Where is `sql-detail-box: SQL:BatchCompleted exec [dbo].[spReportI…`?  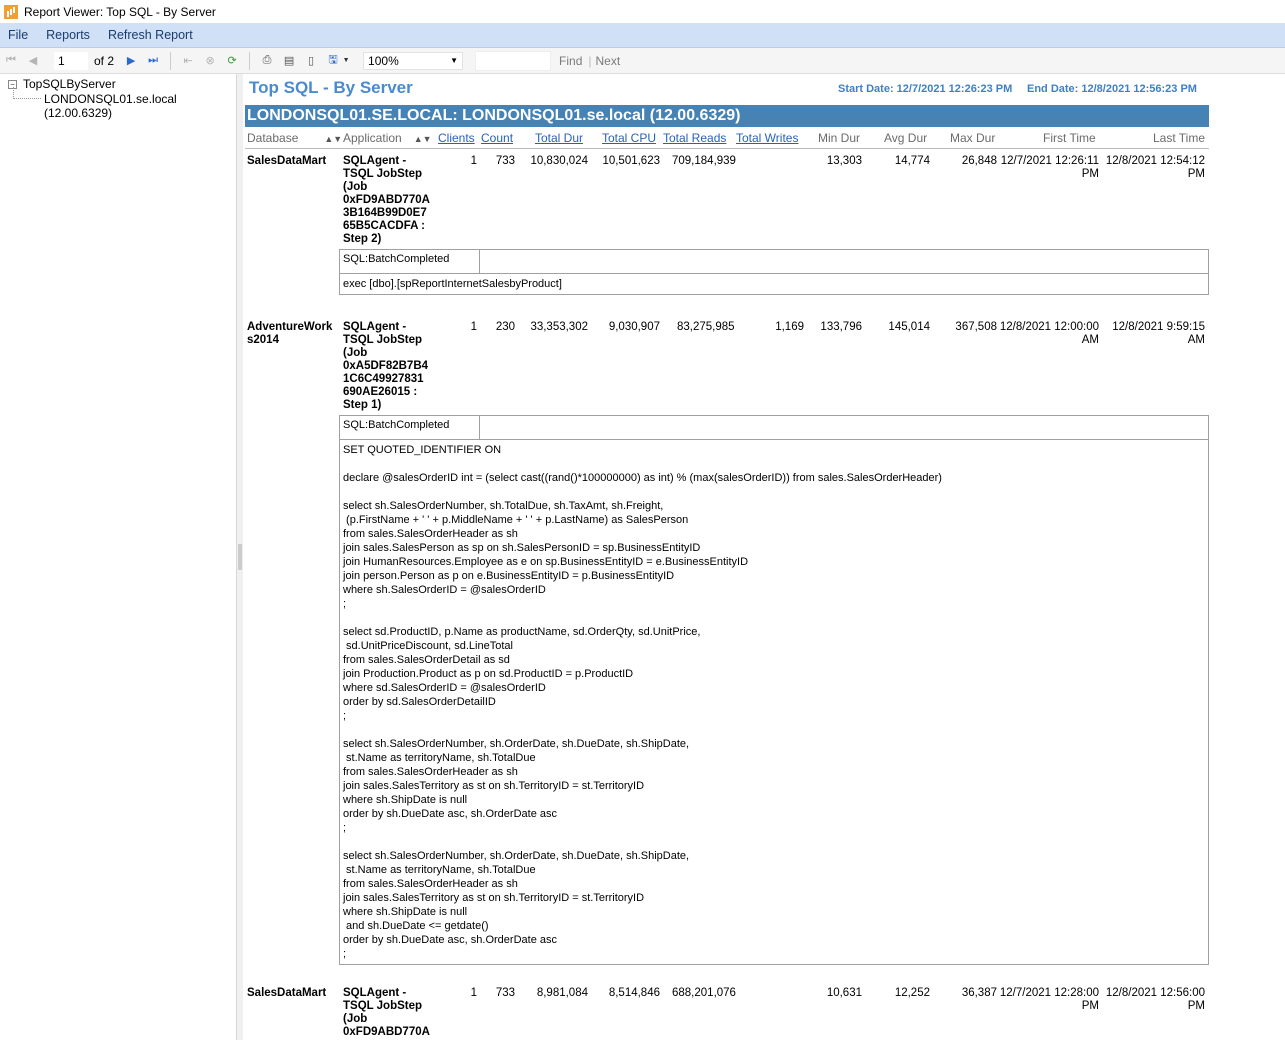 sql-detail-box: SQL:BatchCompleted exec [dbo].[spReportI… is located at coordinates (774, 272).